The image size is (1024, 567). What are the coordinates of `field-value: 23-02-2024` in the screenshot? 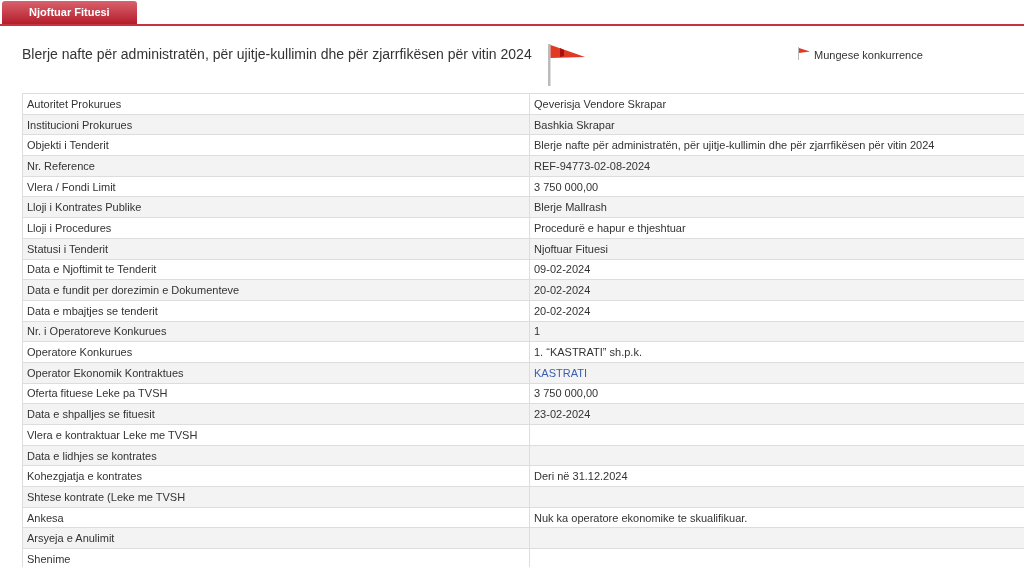 It's located at (776, 414).